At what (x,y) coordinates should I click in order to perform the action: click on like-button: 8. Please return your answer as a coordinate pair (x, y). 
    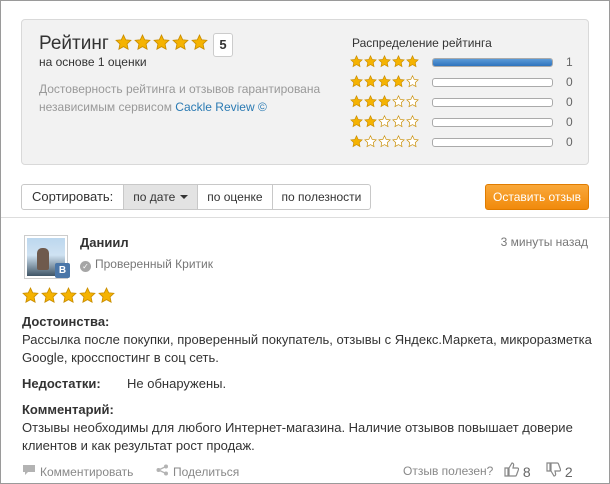
    Looking at the image, I should click on (517, 471).